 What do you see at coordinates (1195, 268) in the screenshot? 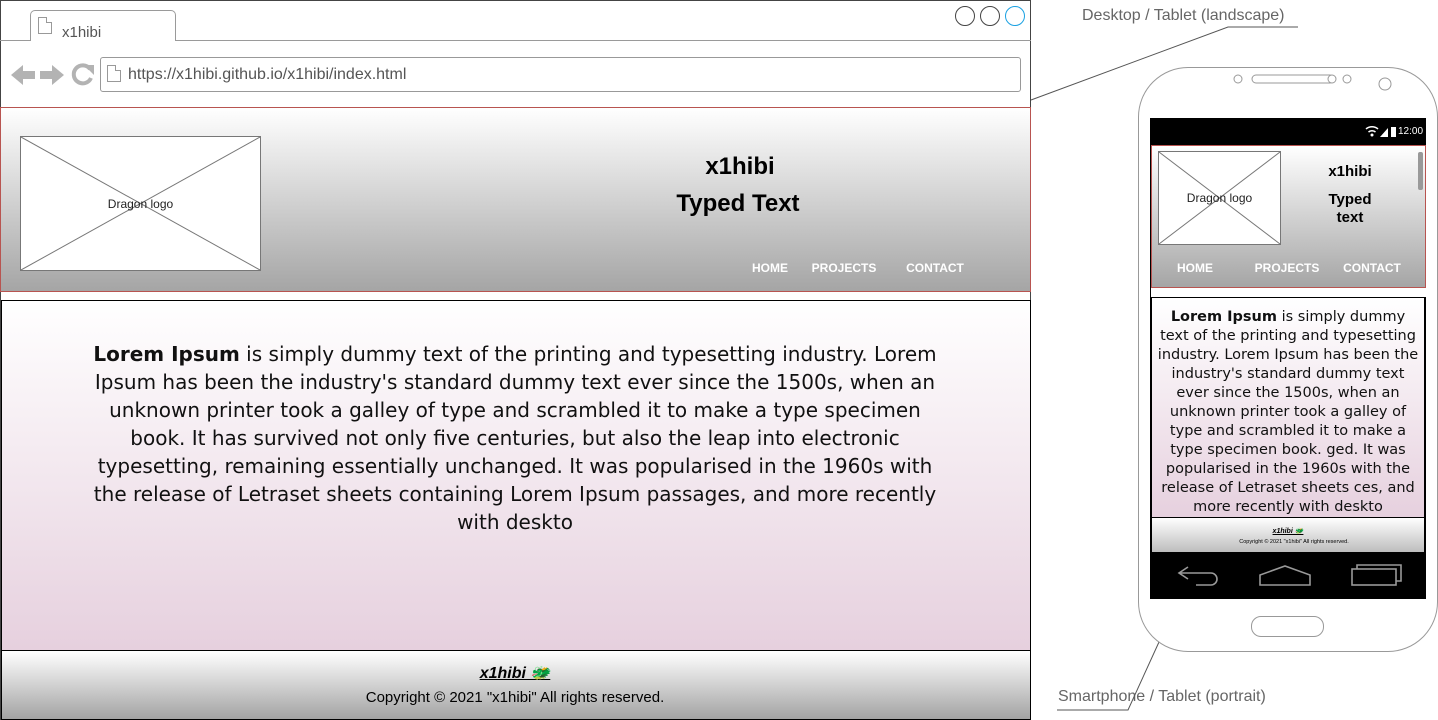
I see `phone-nav-home: HOME` at bounding box center [1195, 268].